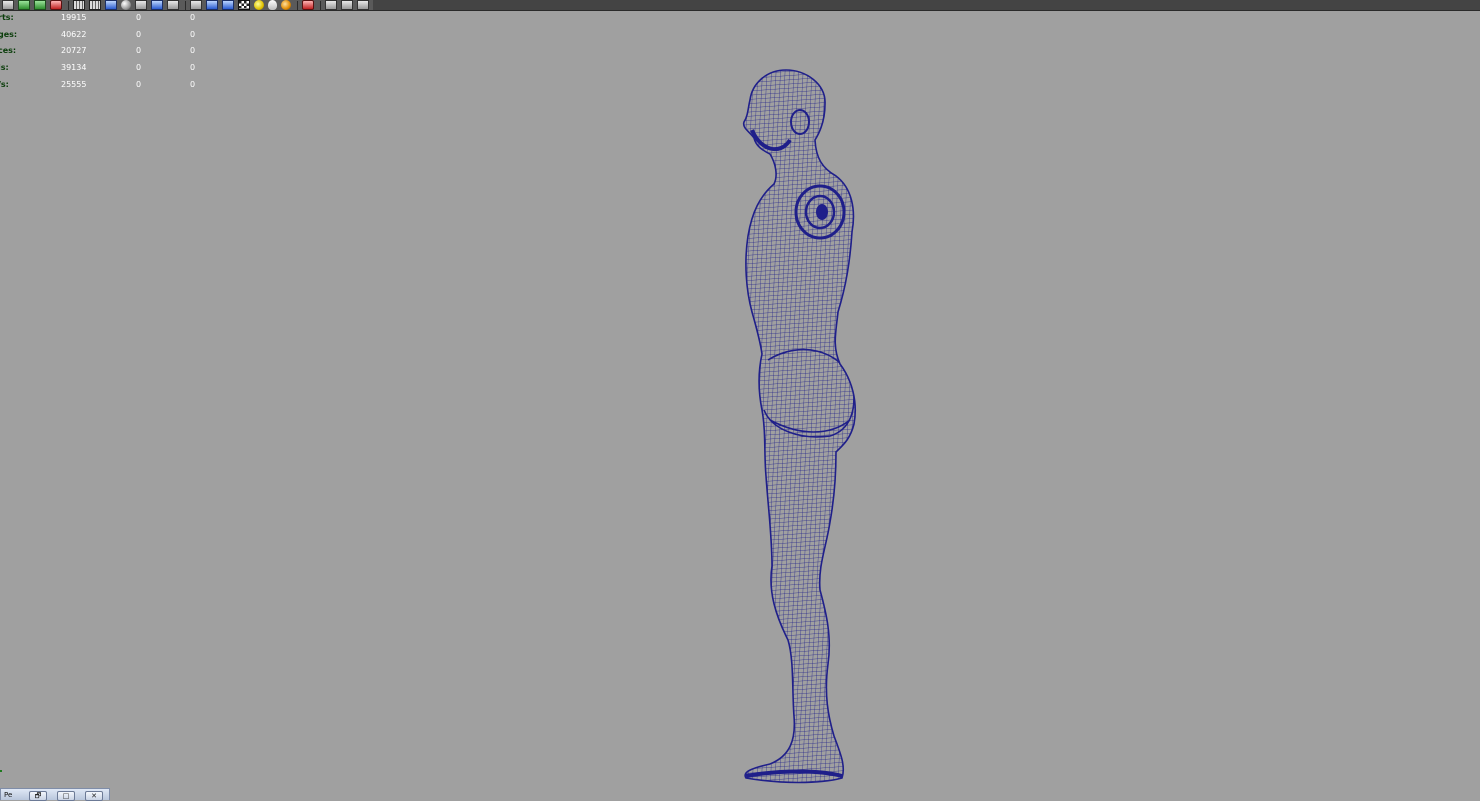  Describe the element at coordinates (286, 5) in the screenshot. I see `sphere-light-icon` at that location.